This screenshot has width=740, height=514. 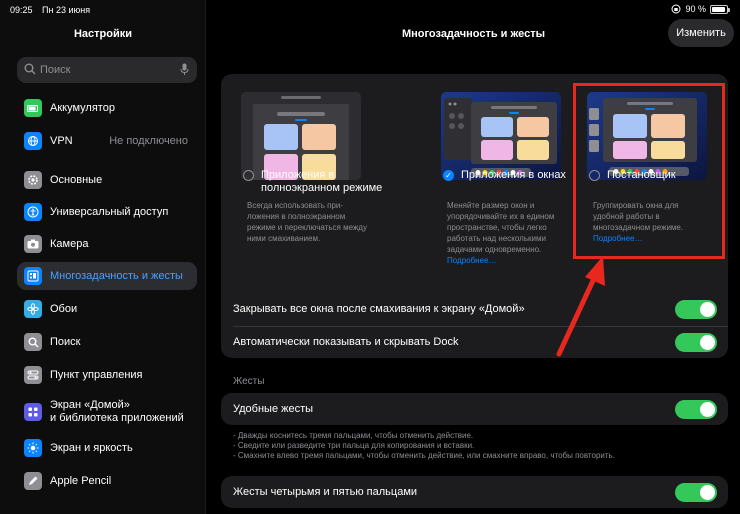 I want to click on gear-icon, so click(x=33, y=180).